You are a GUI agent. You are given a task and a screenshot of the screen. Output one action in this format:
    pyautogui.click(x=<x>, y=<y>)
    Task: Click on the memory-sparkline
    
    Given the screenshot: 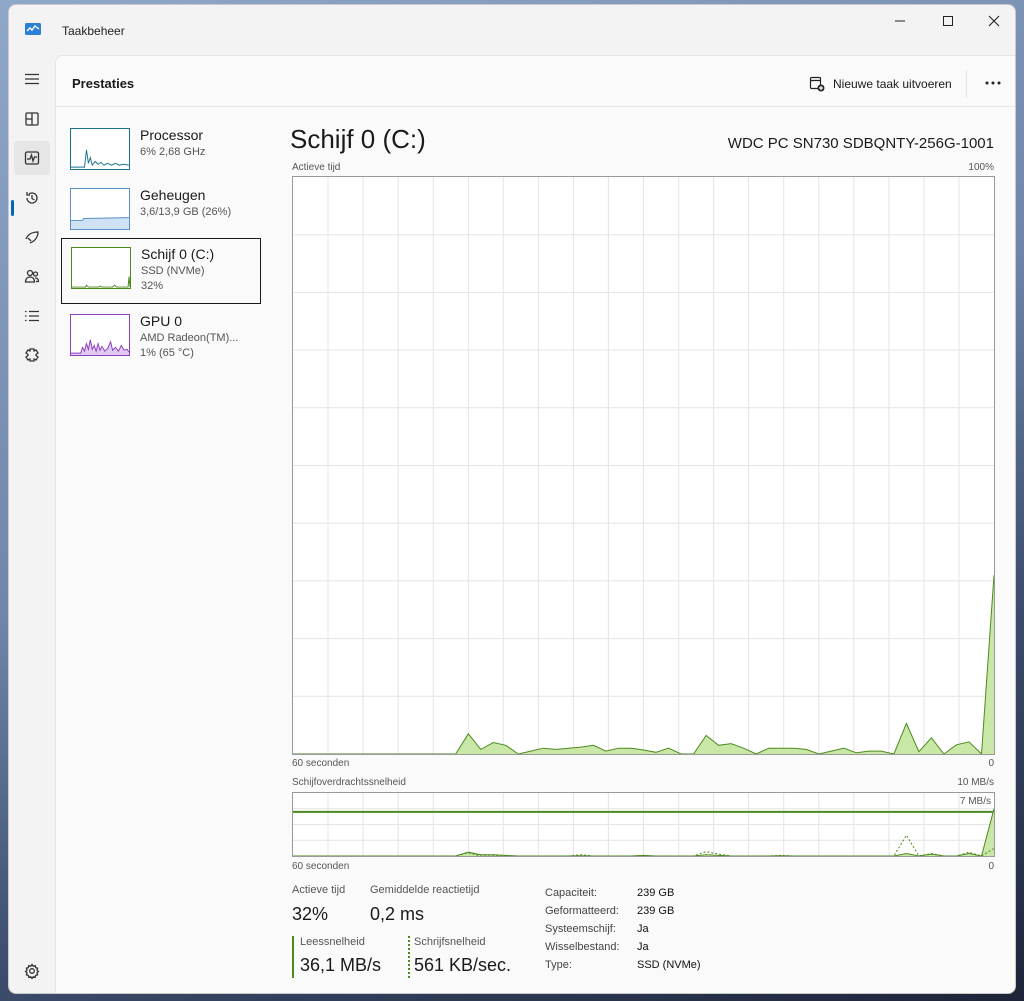 What is the action you would take?
    pyautogui.click(x=100, y=223)
    